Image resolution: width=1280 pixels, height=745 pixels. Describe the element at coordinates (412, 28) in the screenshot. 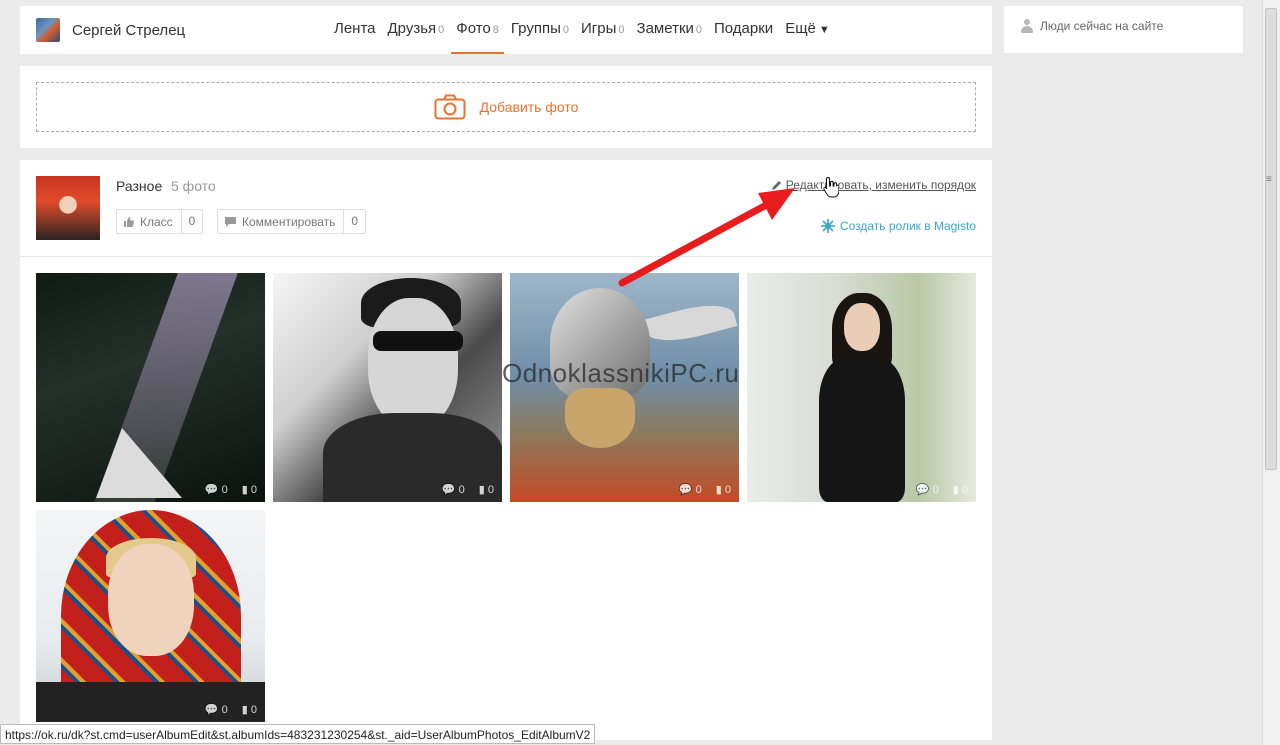

I see `nav-tab-label: Друзья` at that location.